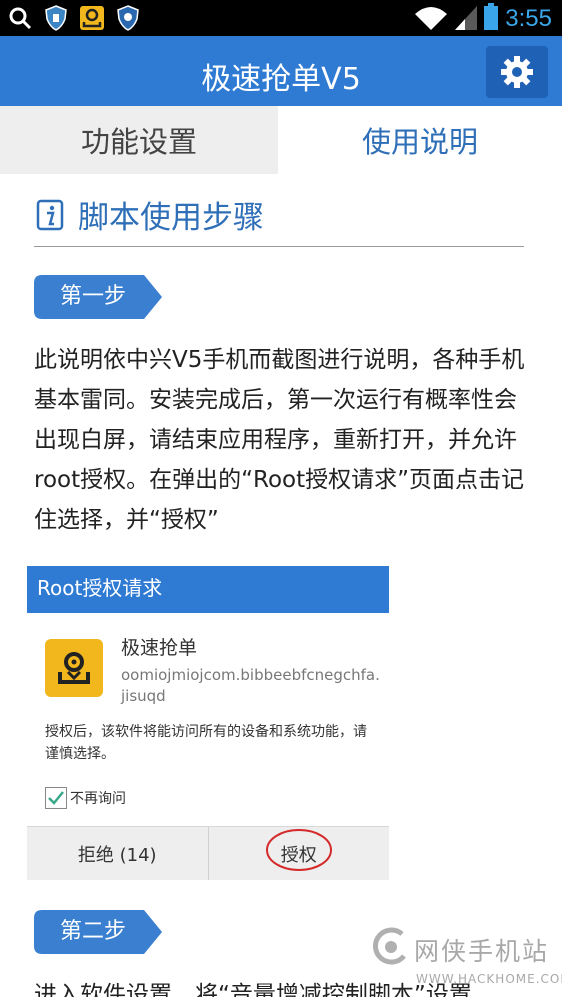 The width and height of the screenshot is (562, 997). I want to click on app-logo-icon, so click(74, 668).